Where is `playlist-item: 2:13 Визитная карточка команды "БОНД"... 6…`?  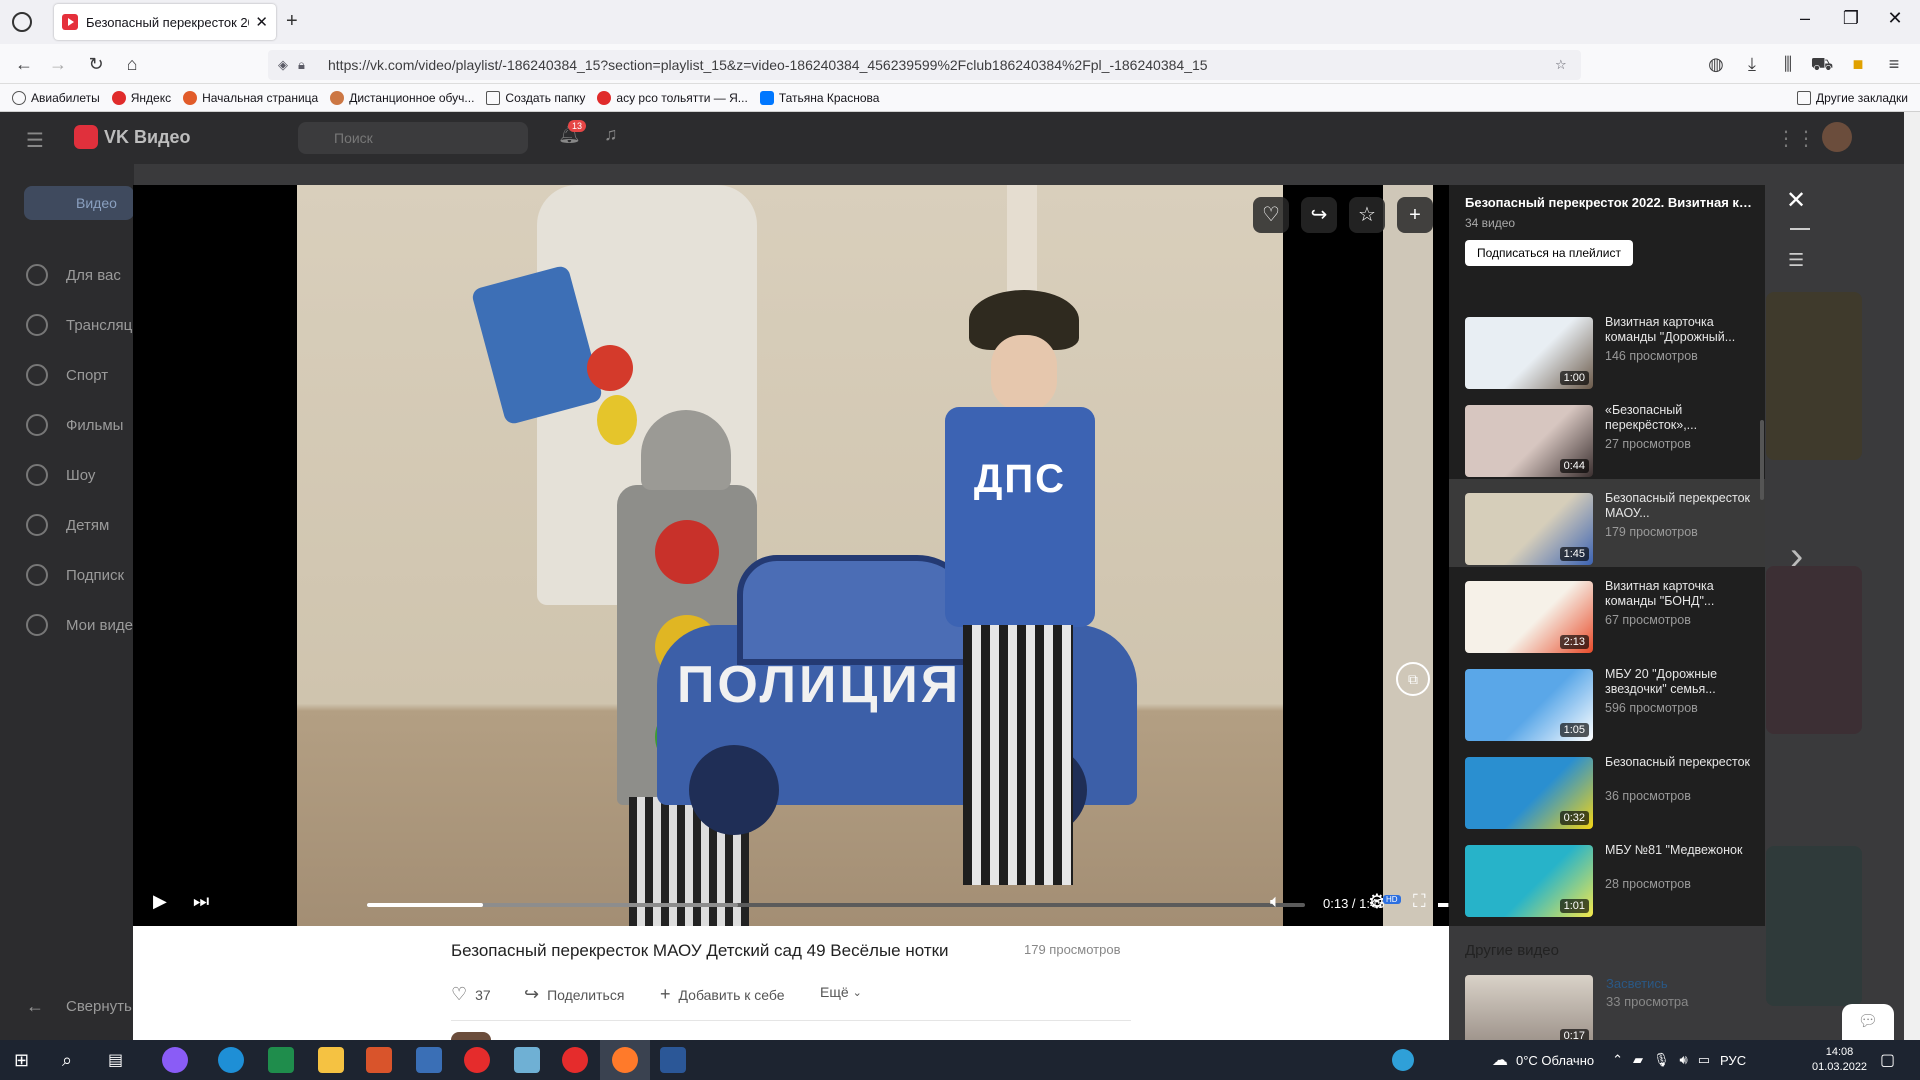 playlist-item: 2:13 Визитная карточка команды "БОНД"... 6… is located at coordinates (1607, 611).